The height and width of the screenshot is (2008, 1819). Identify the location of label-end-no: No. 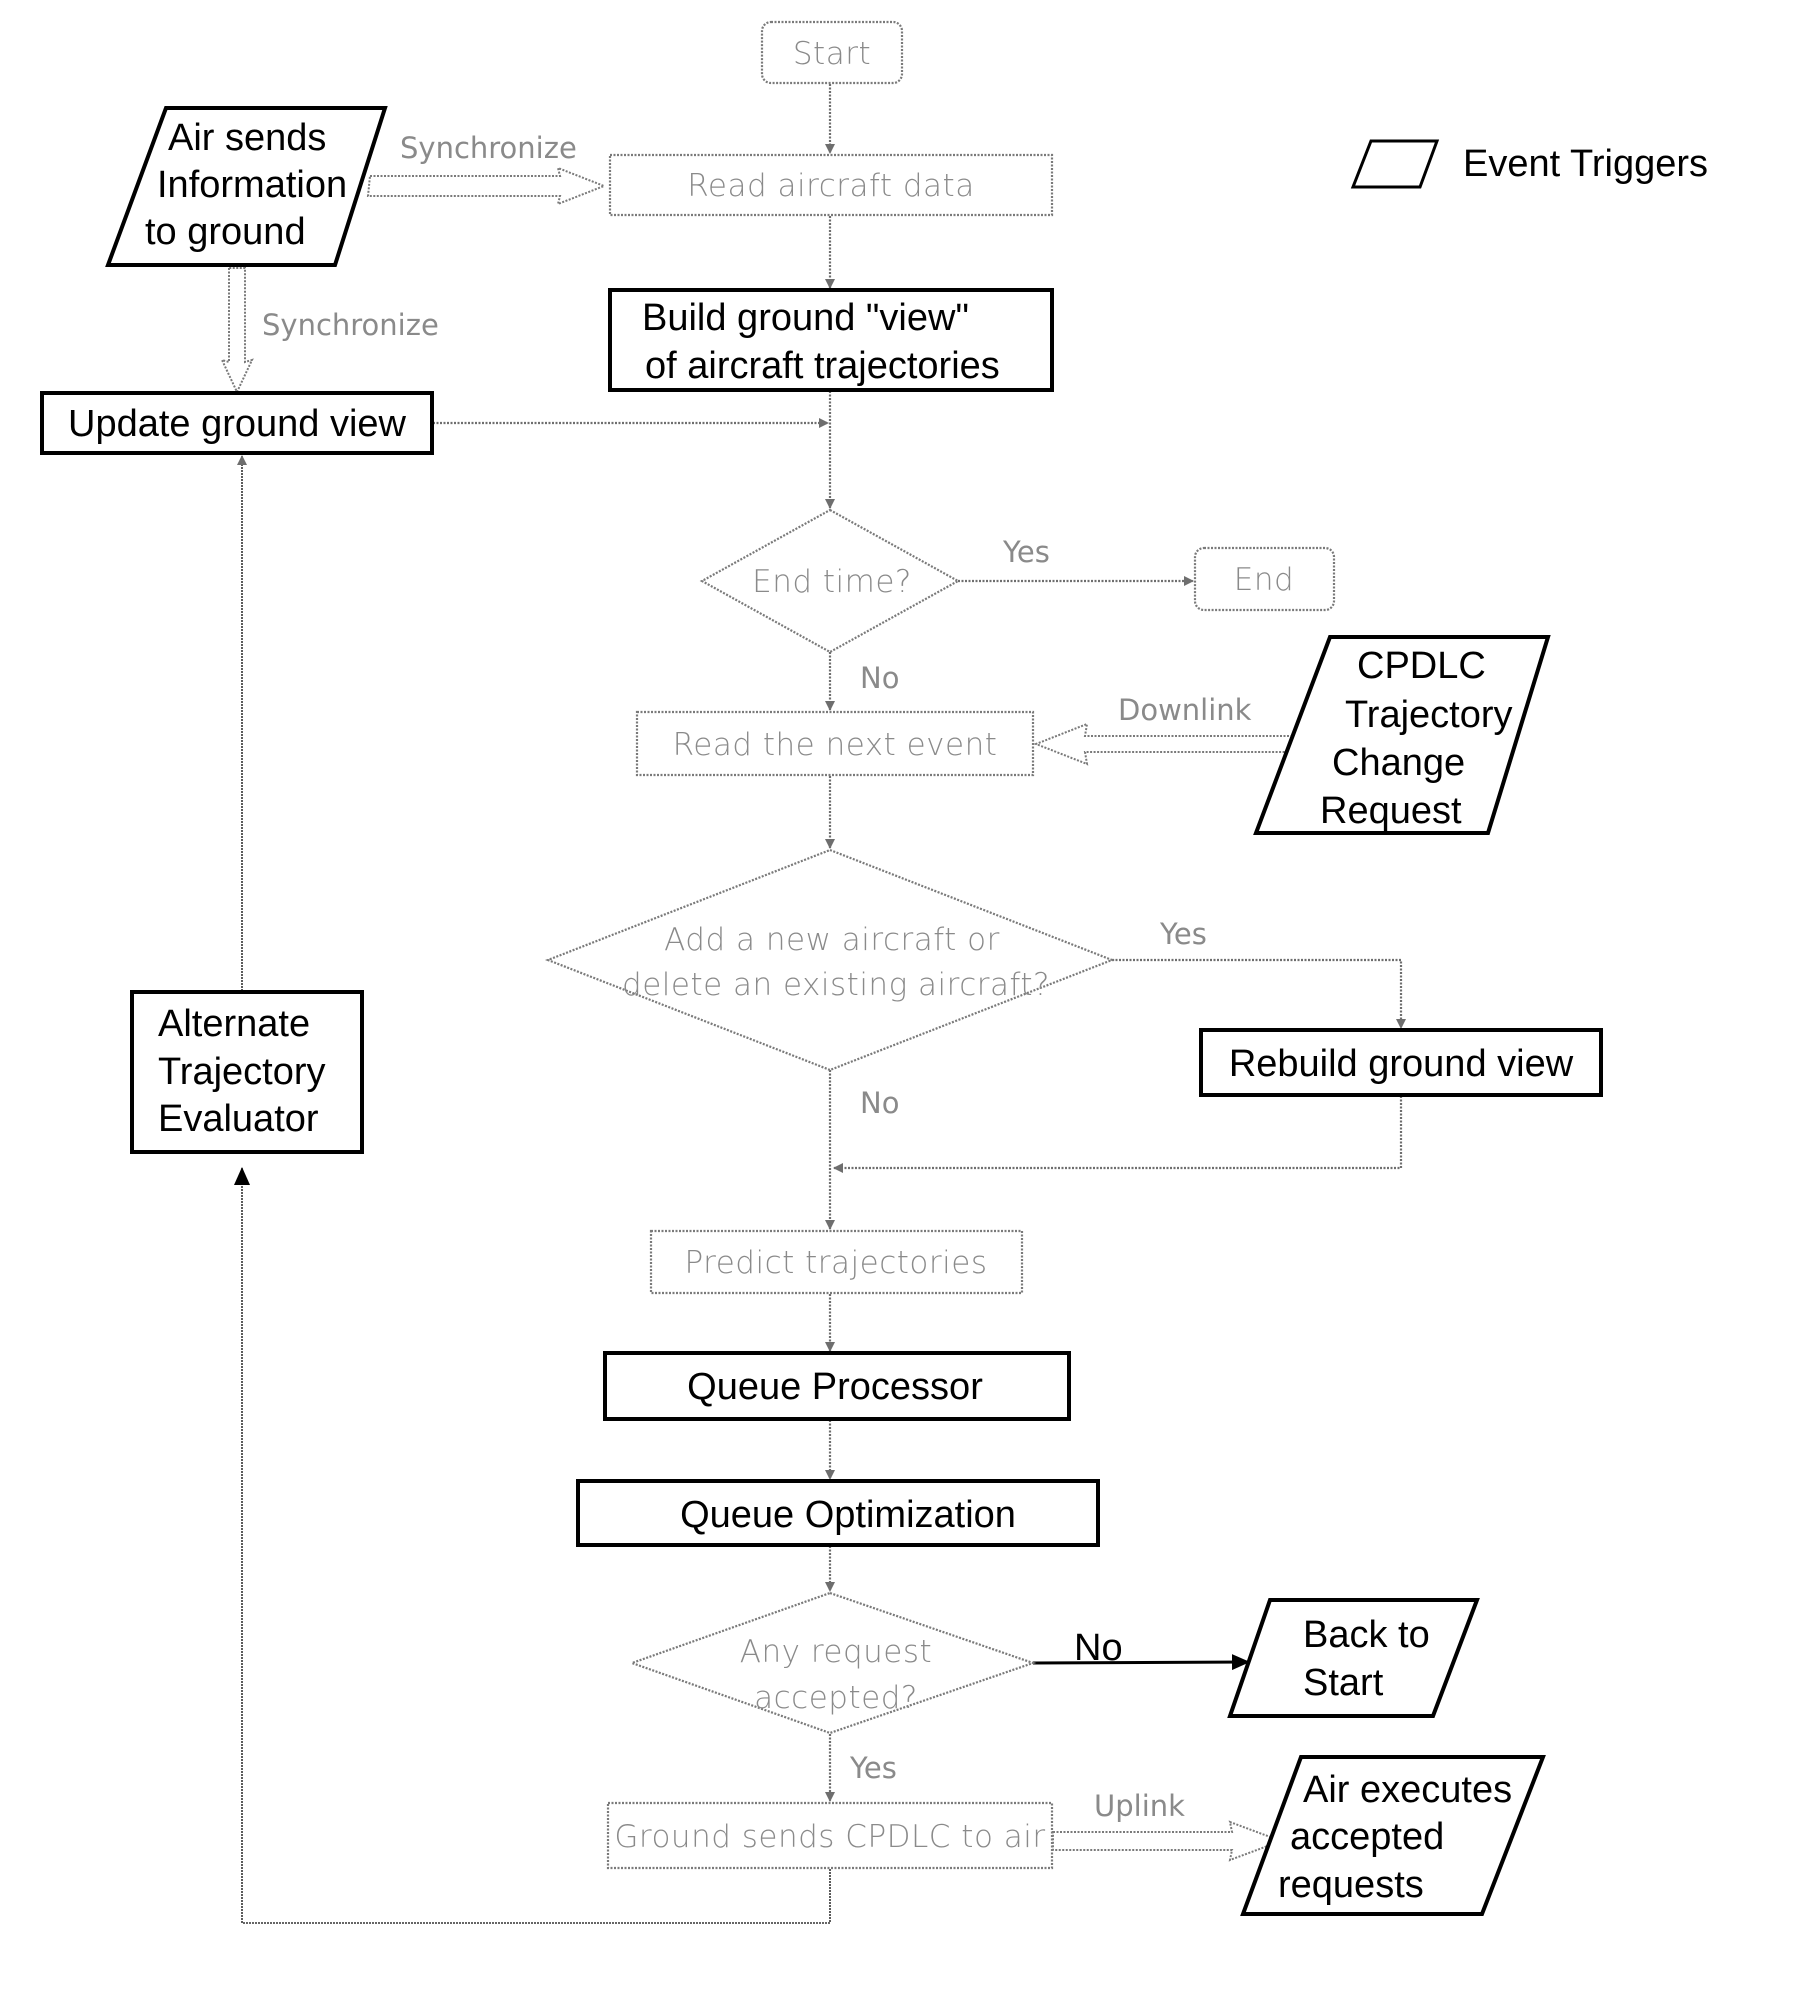
(879, 678).